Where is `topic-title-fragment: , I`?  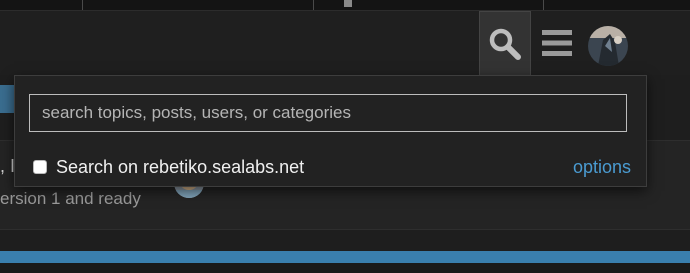 topic-title-fragment: , I is located at coordinates (7, 166).